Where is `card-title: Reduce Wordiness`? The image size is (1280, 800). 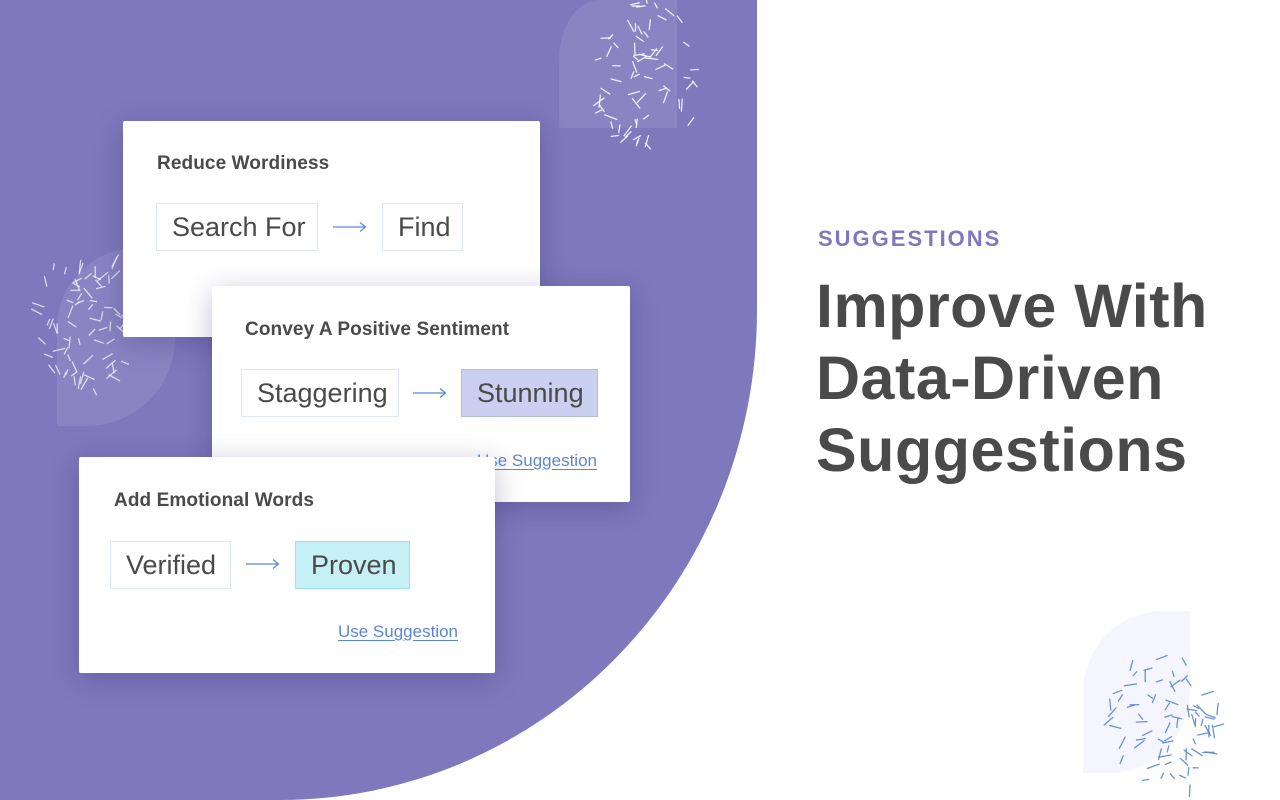
card-title: Reduce Wordiness is located at coordinates (243, 163).